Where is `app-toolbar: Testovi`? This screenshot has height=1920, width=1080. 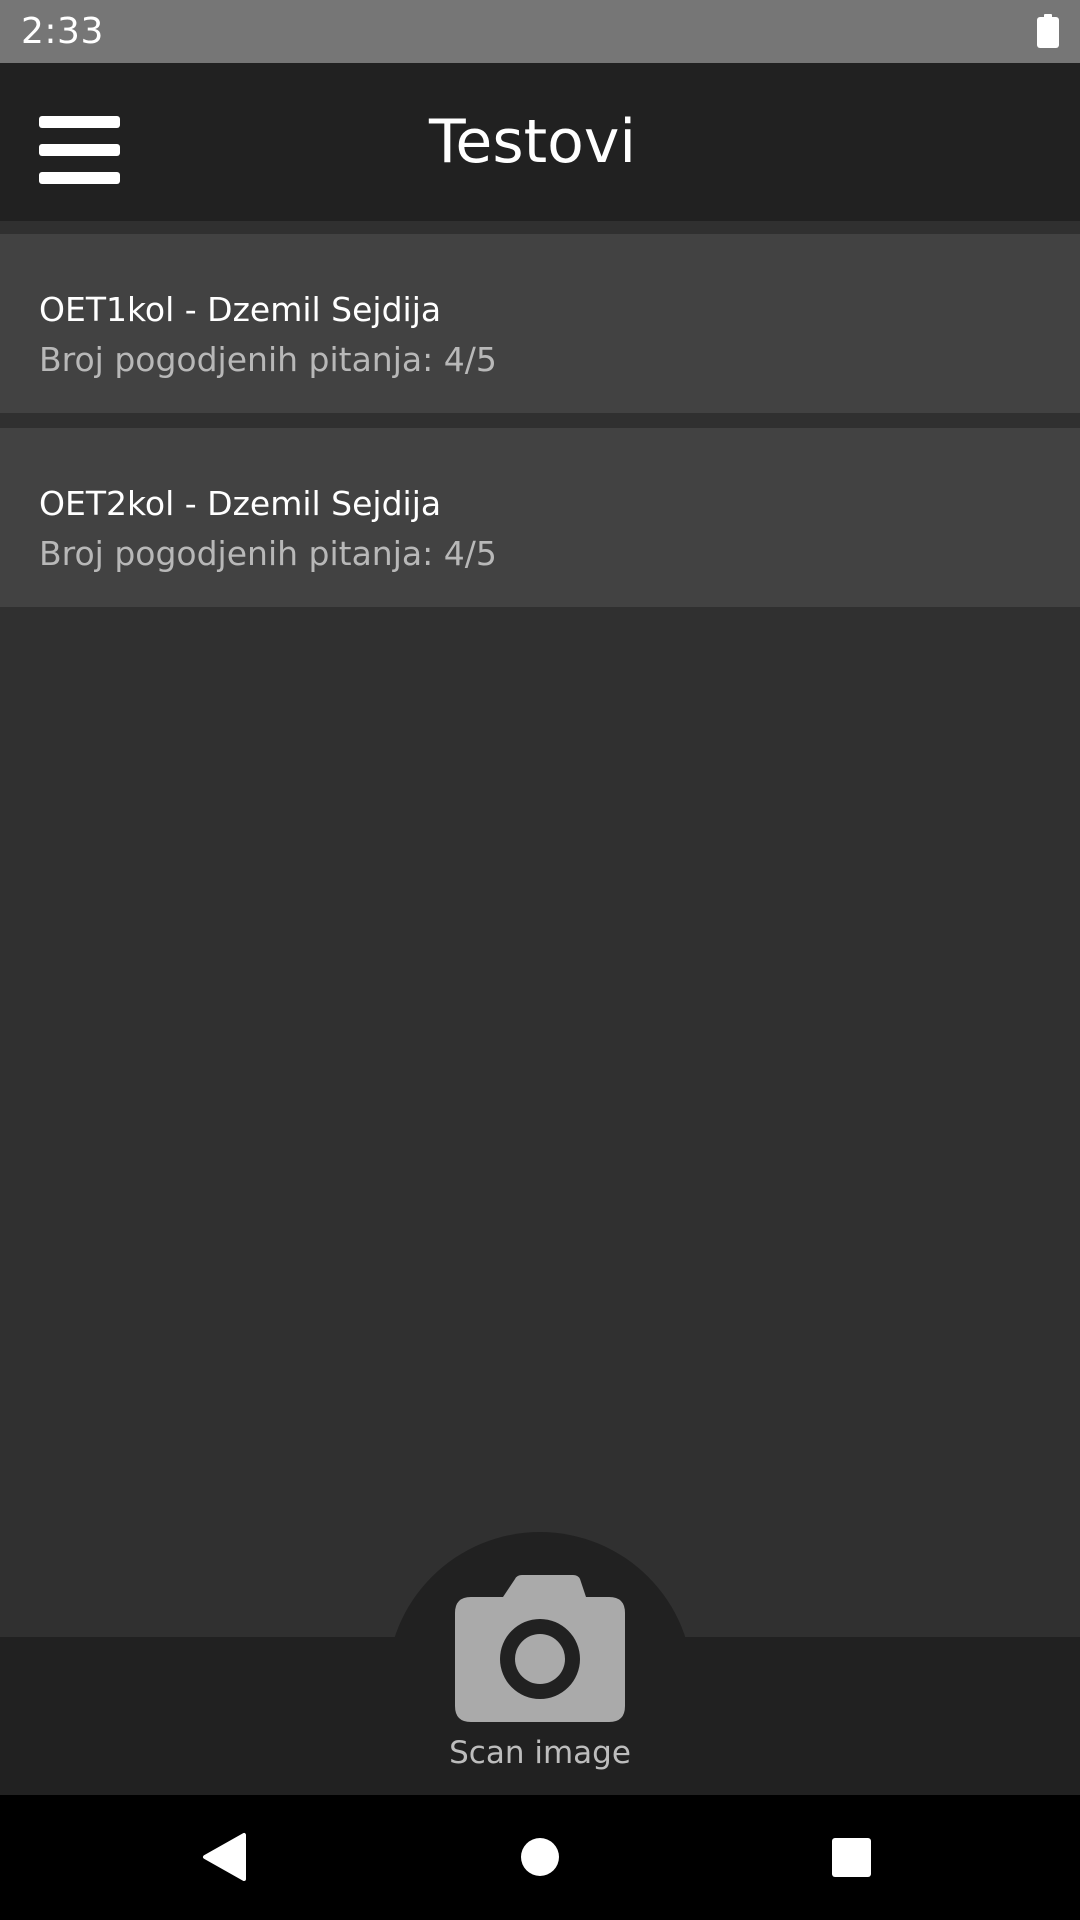
app-toolbar: Testovi is located at coordinates (540, 142).